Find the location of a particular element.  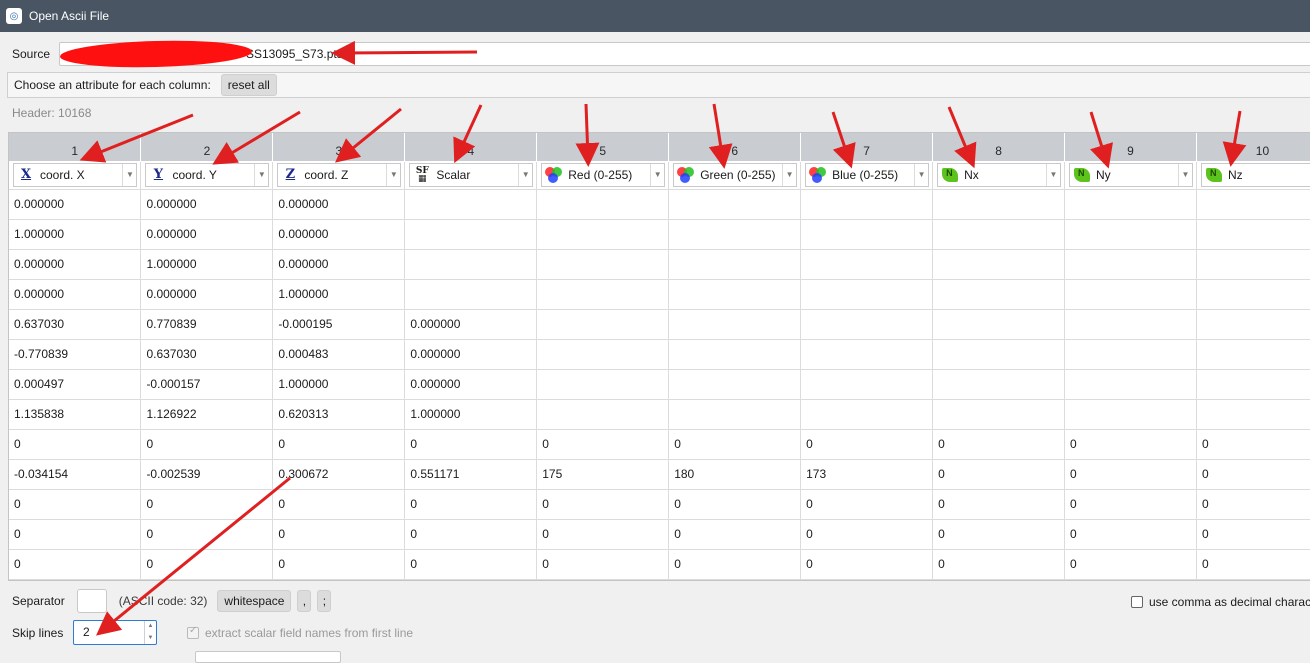

column-number-row: 1 2 3 4 5 6 7 8 9 10 is located at coordinates (659, 147).